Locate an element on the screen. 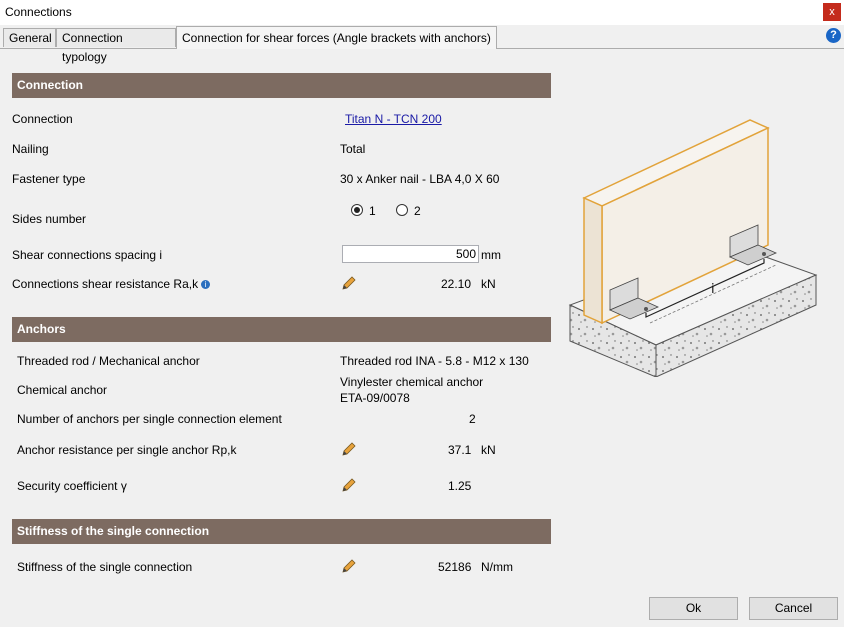 The width and height of the screenshot is (844, 627). threaded-rod-label: Threaded rod / Mechanical anchor is located at coordinates (108, 361).